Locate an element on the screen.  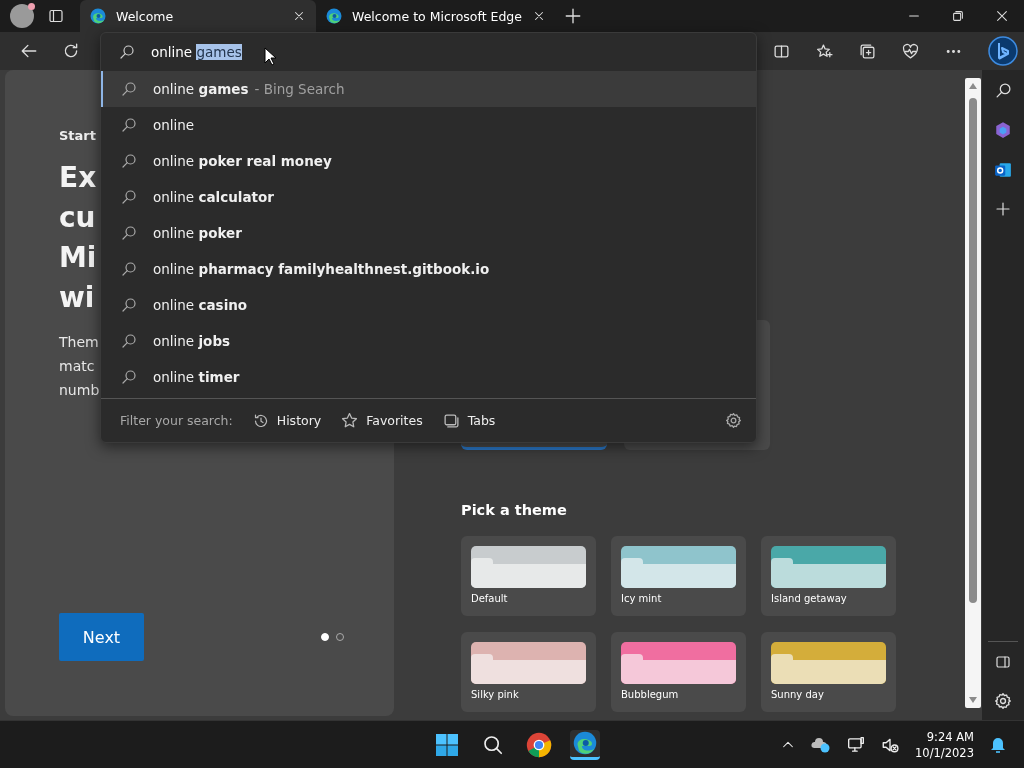
welcome-heading: Ex is located at coordinates (78, 178).